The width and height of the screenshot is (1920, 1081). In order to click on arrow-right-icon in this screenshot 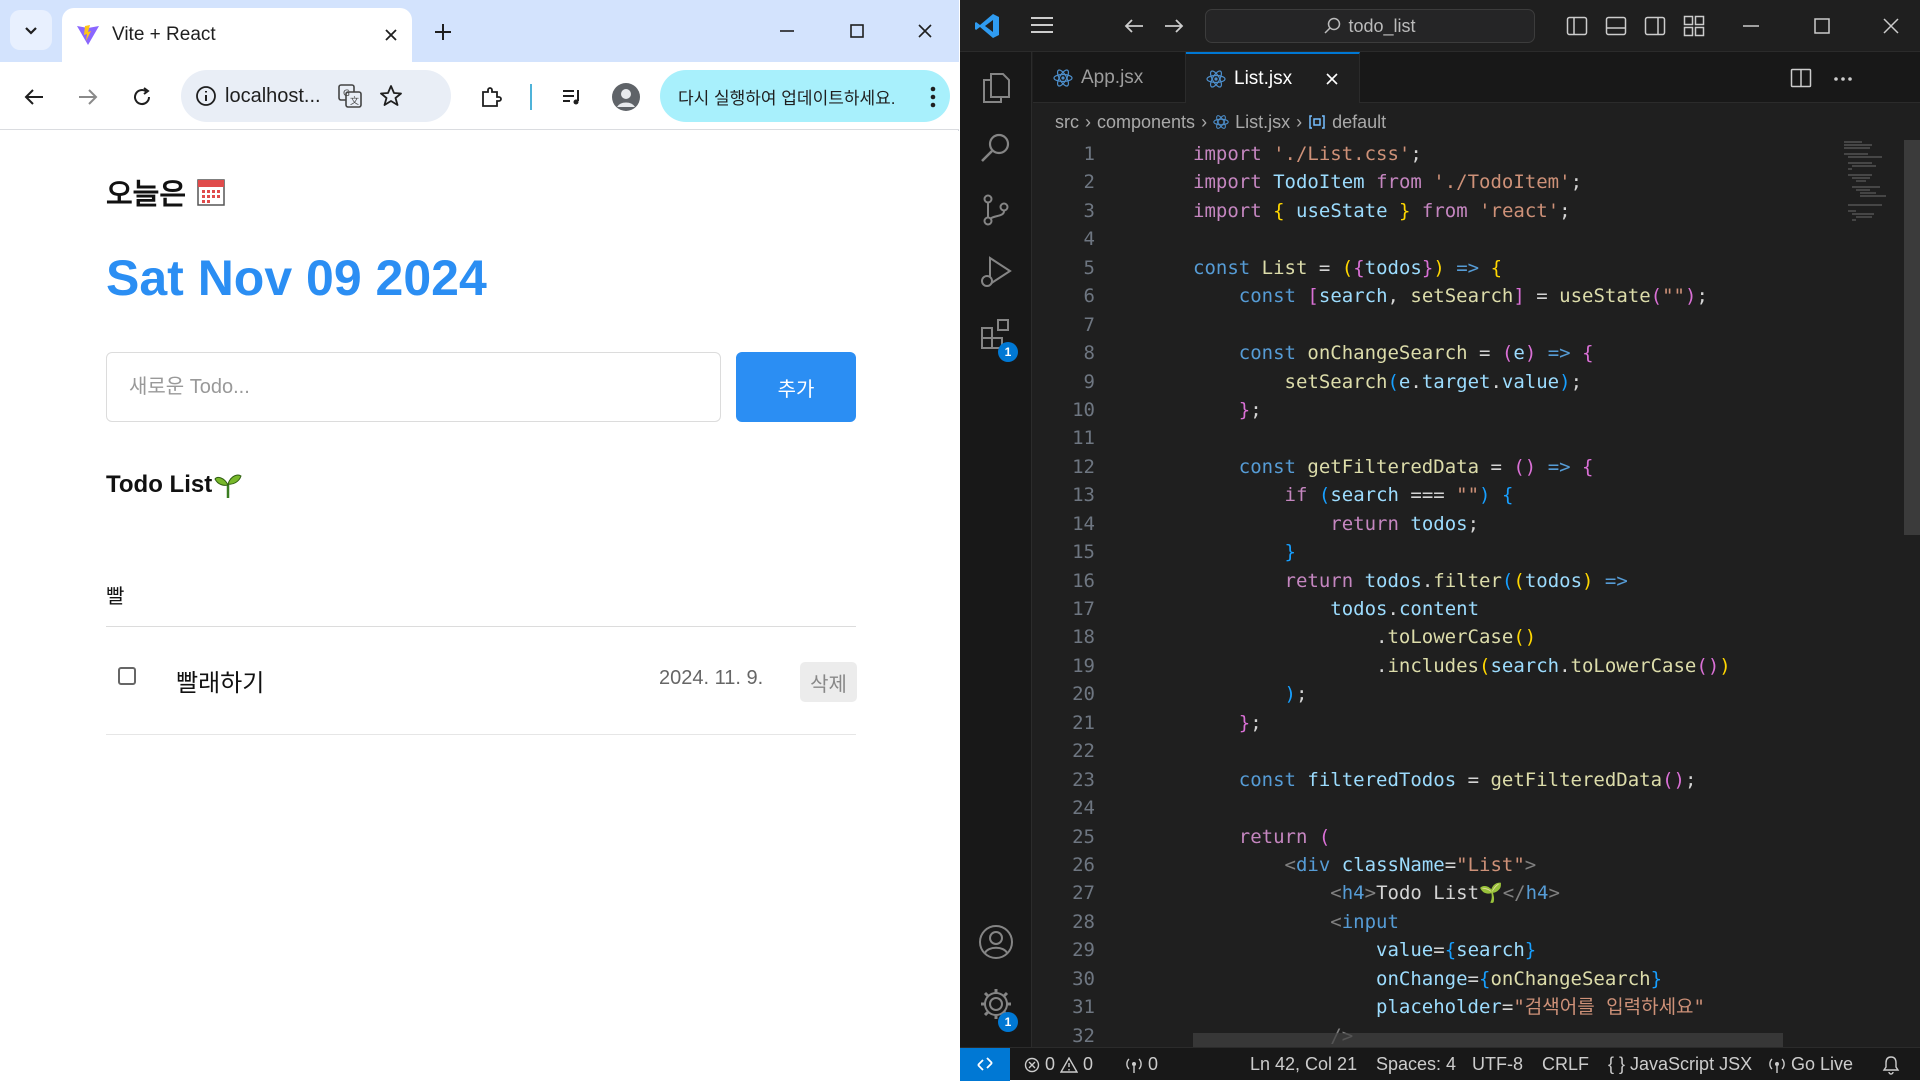, I will do `click(1174, 26)`.